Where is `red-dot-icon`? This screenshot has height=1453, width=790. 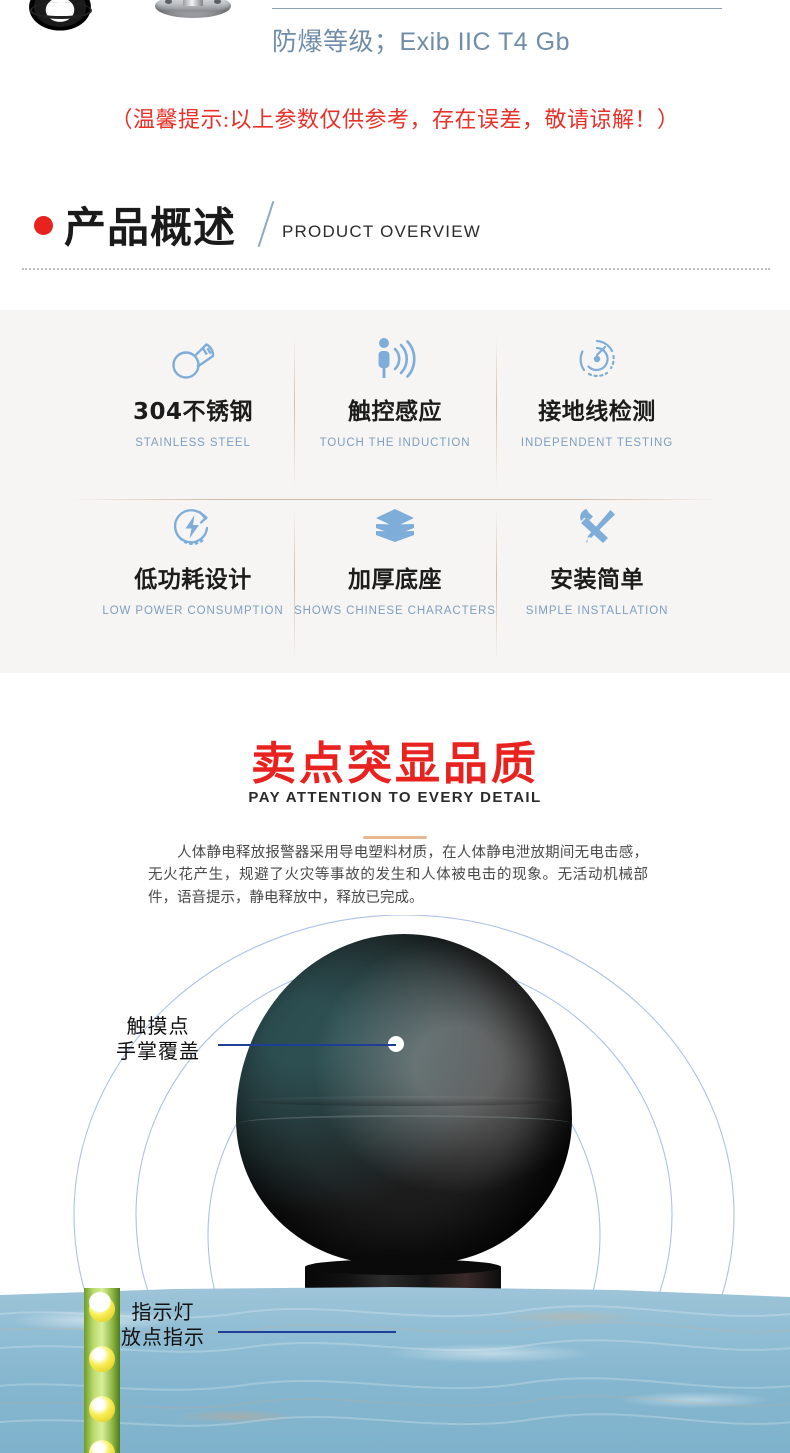
red-dot-icon is located at coordinates (43, 225).